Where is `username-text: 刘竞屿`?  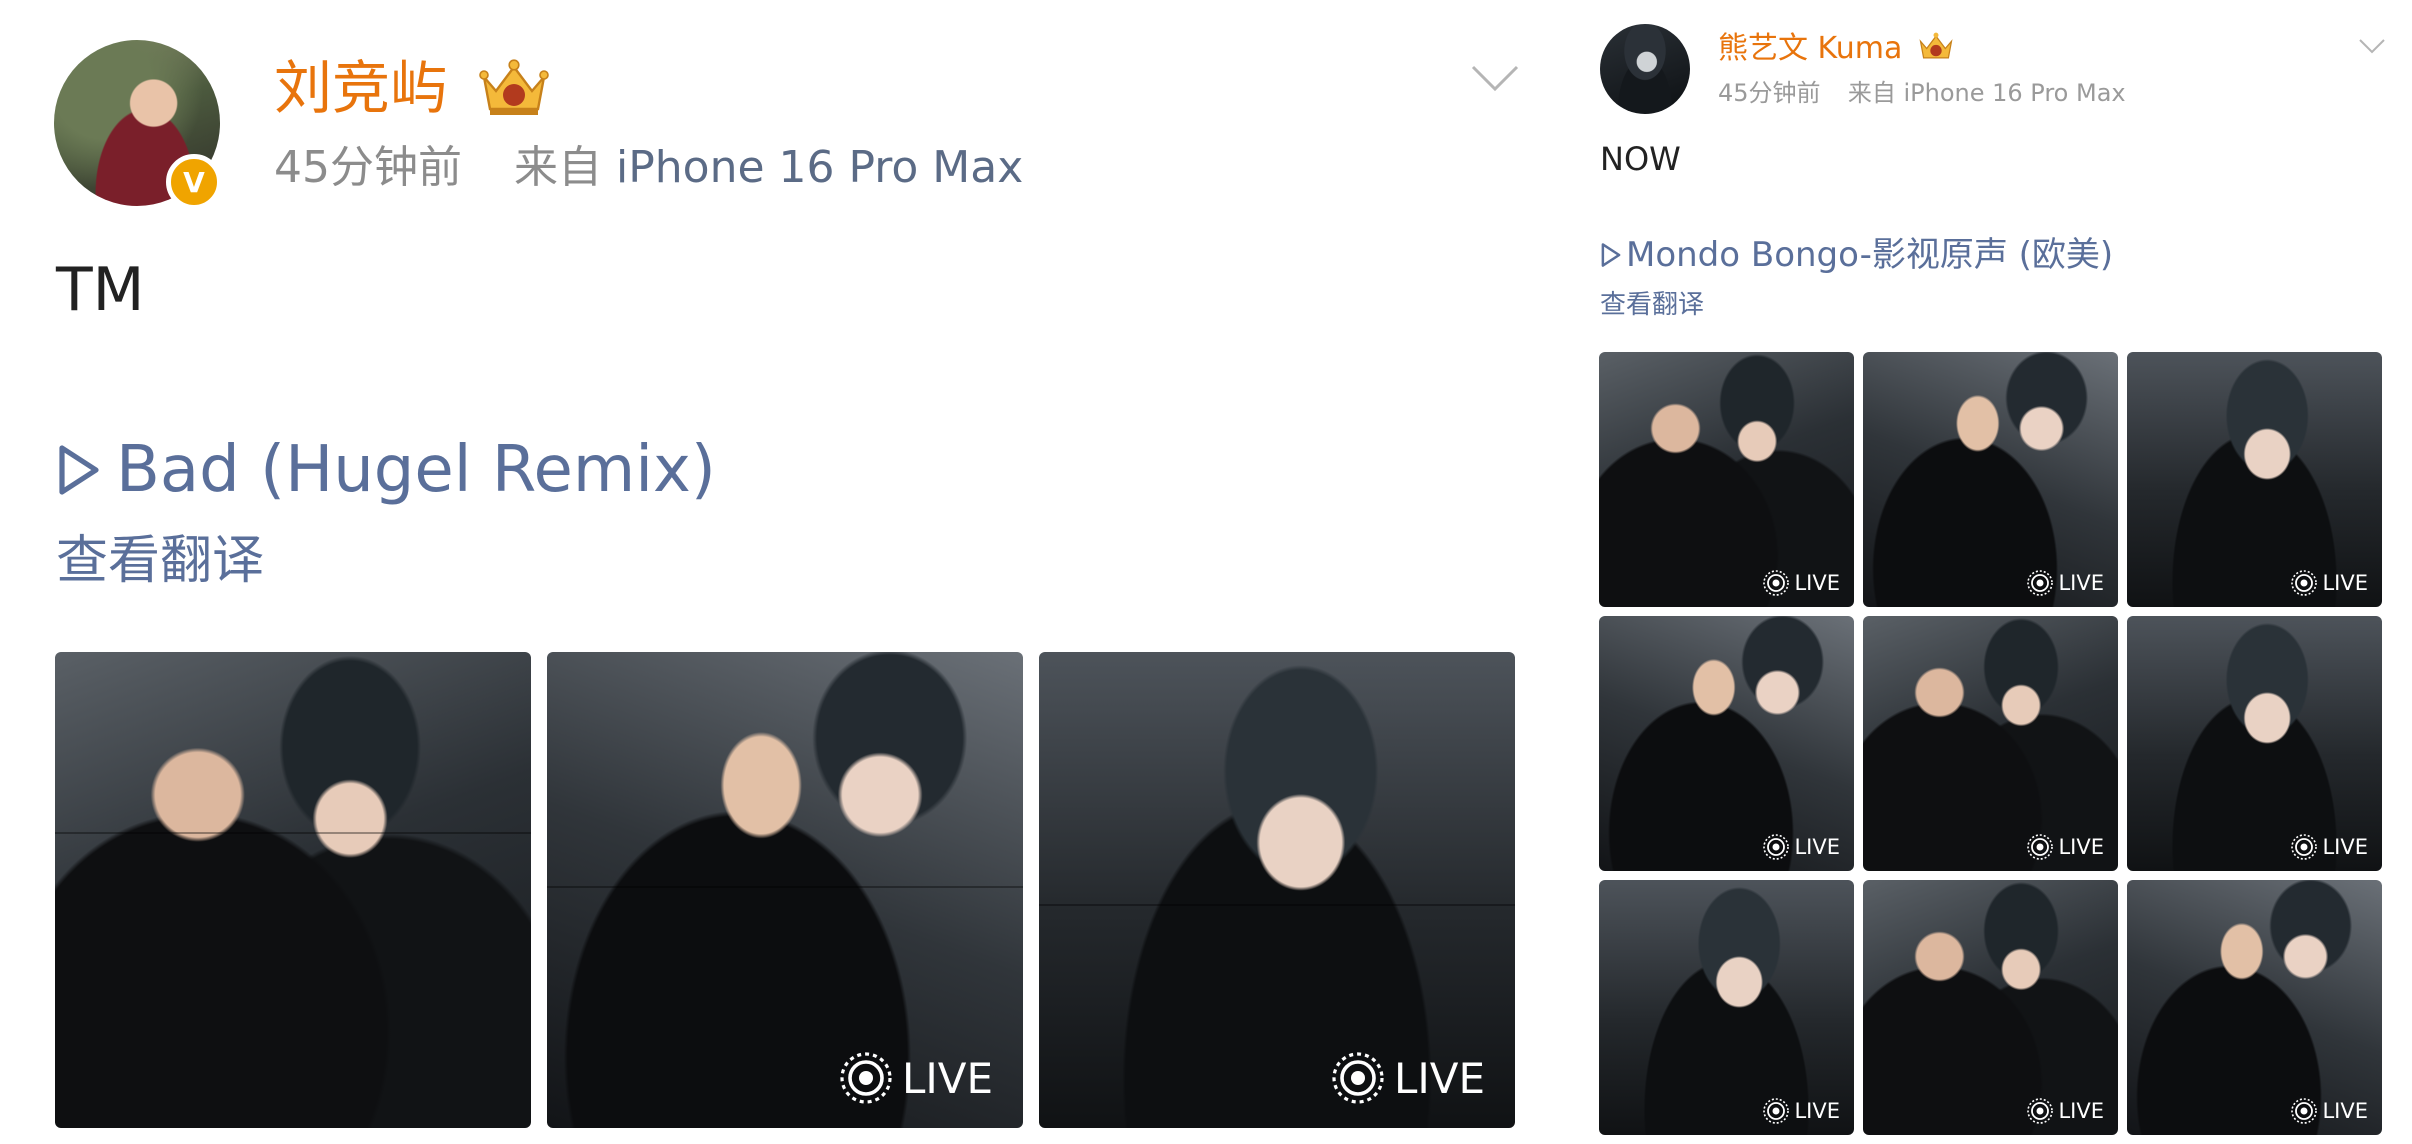 username-text: 刘竞屿 is located at coordinates (361, 88).